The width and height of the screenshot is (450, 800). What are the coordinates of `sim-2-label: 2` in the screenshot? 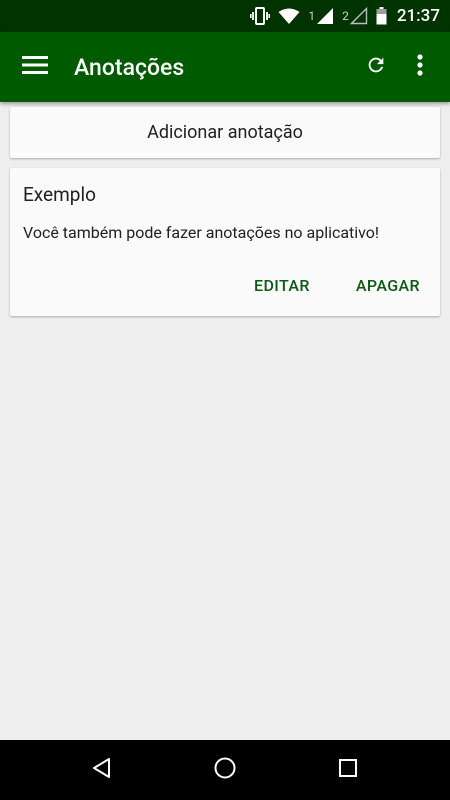 It's located at (345, 16).